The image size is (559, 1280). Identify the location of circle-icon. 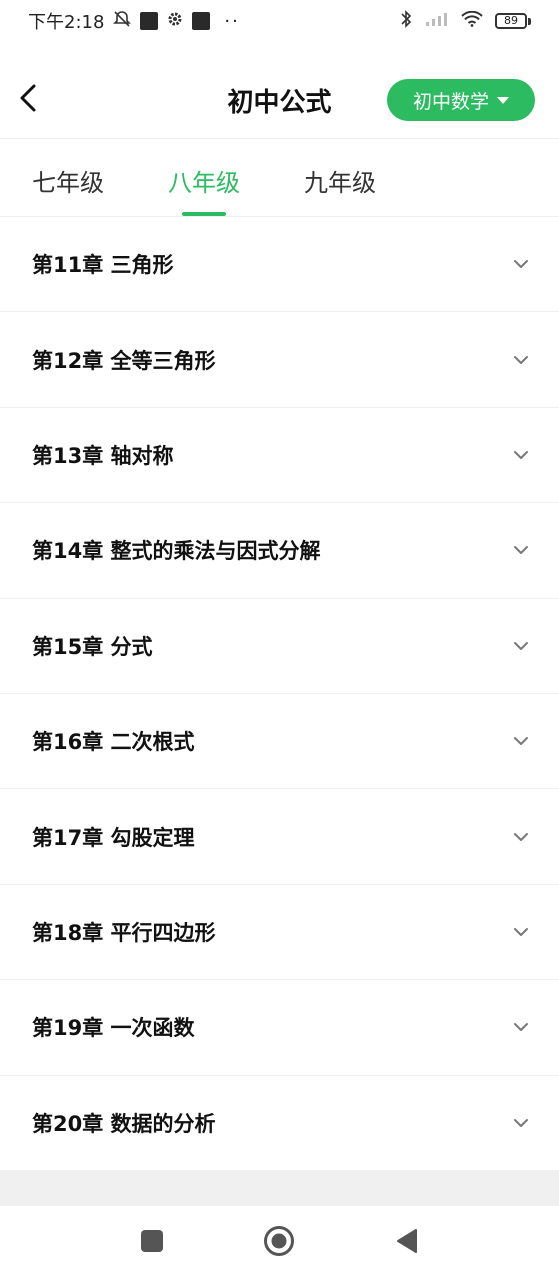
(279, 1243).